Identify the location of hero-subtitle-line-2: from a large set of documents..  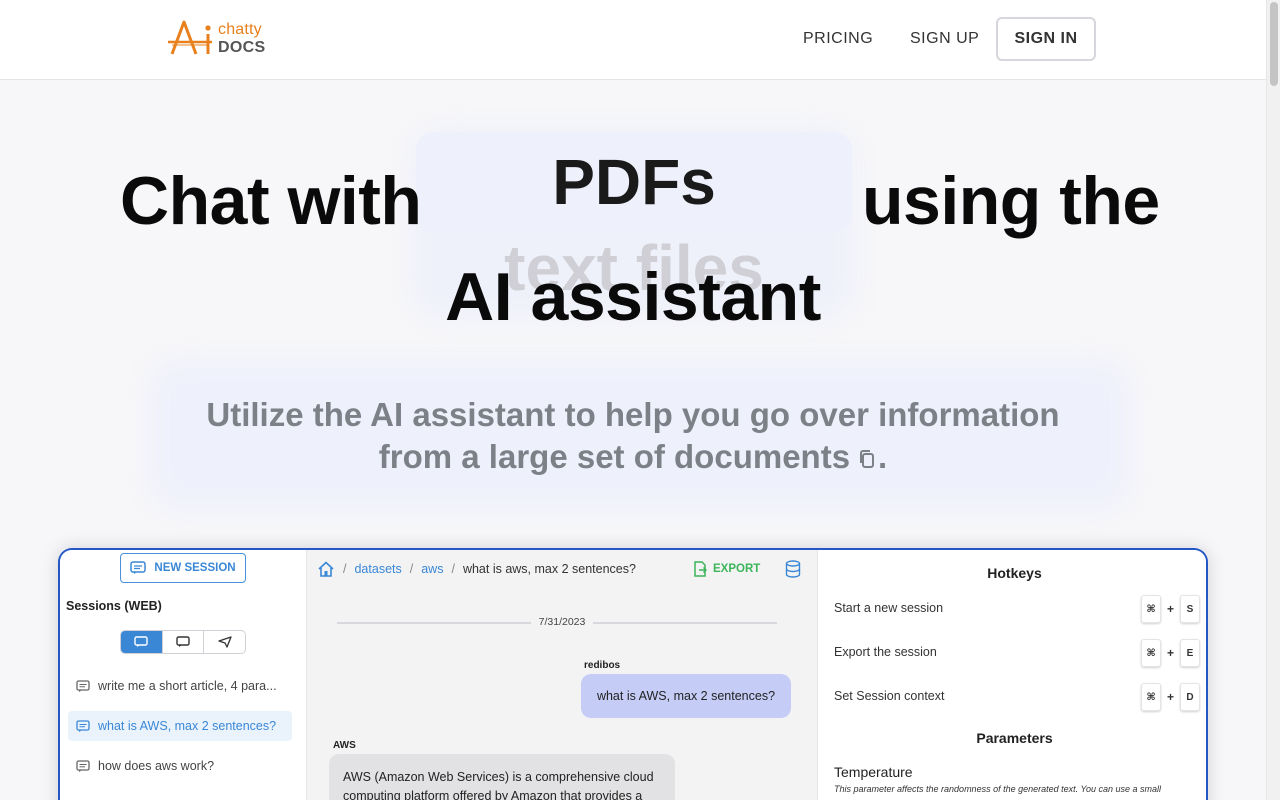
(633, 457).